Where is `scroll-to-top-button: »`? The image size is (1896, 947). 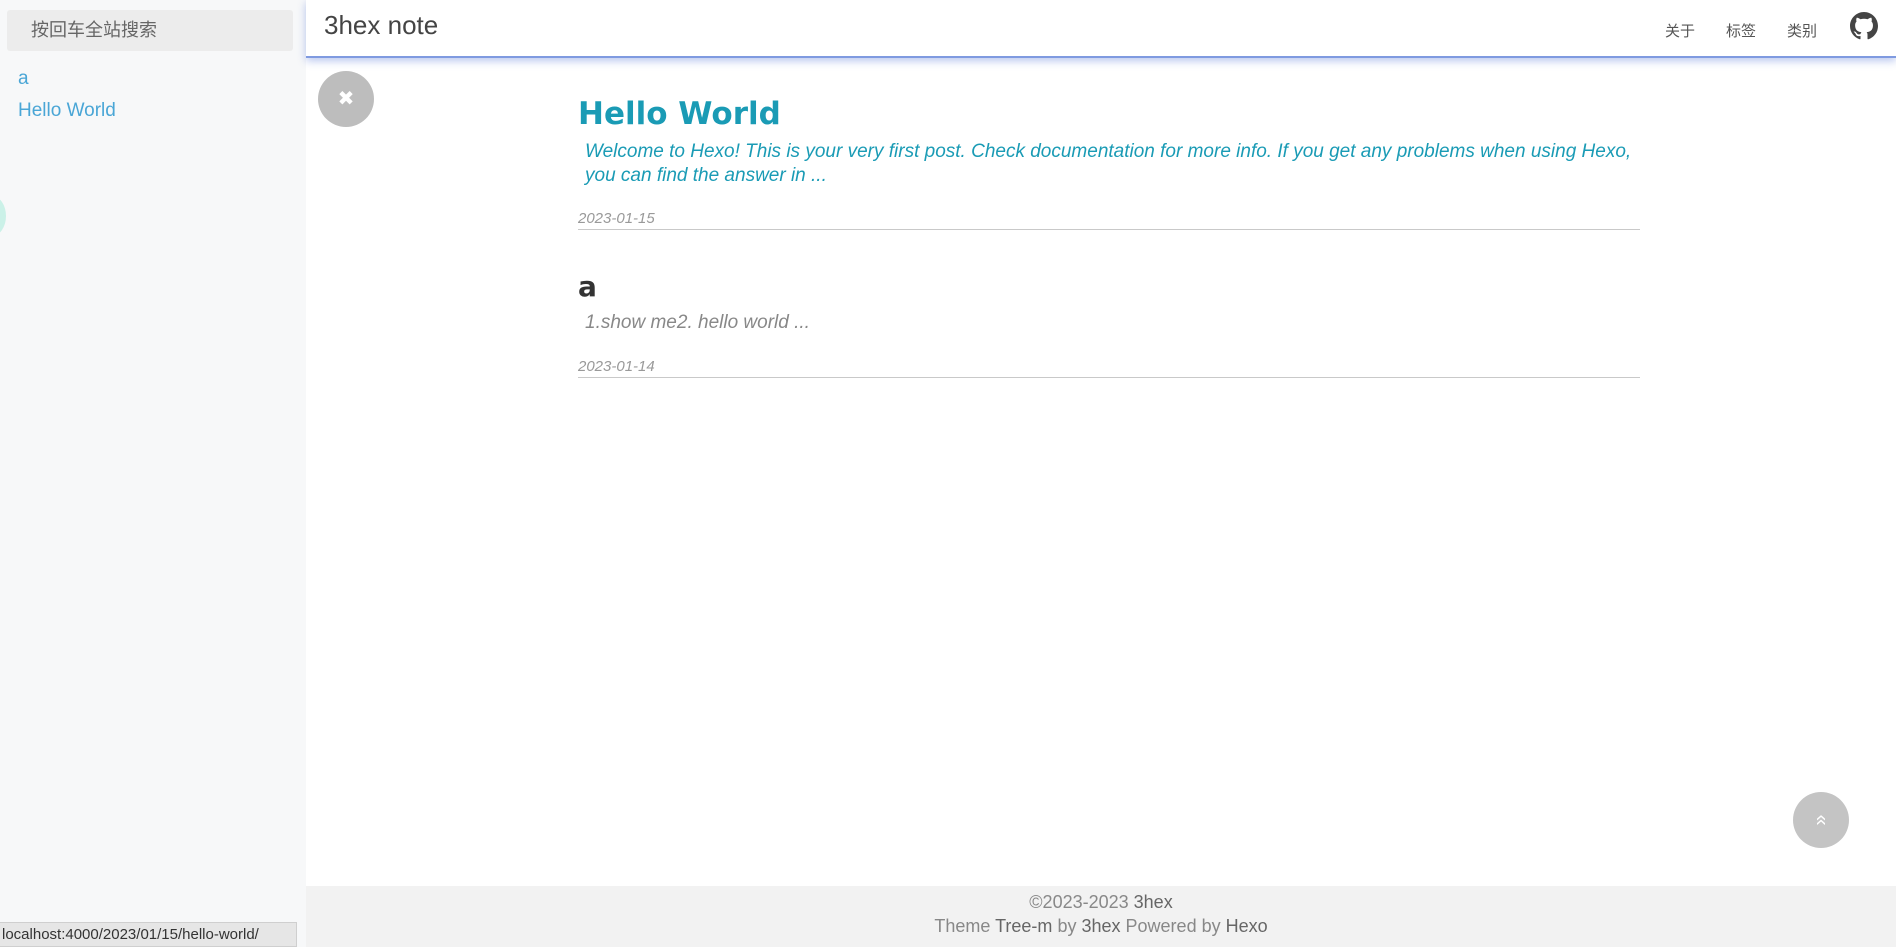
scroll-to-top-button: » is located at coordinates (1821, 820).